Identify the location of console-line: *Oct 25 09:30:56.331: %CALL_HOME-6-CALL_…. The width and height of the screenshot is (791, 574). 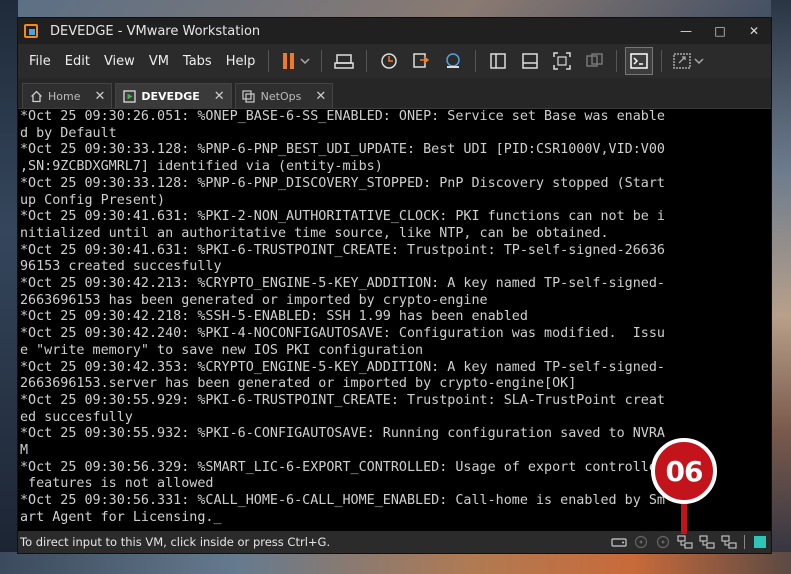
(342, 501).